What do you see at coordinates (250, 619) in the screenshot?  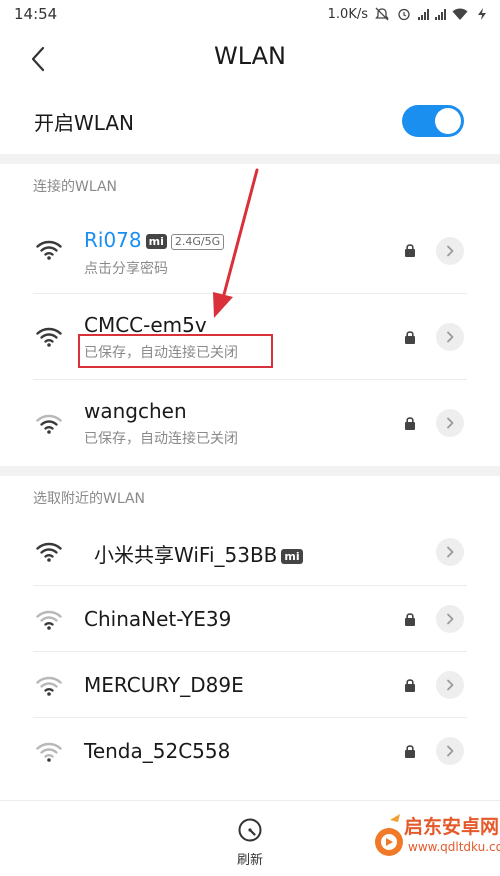 I see `wifi-network-row: ChinaNet-YE39` at bounding box center [250, 619].